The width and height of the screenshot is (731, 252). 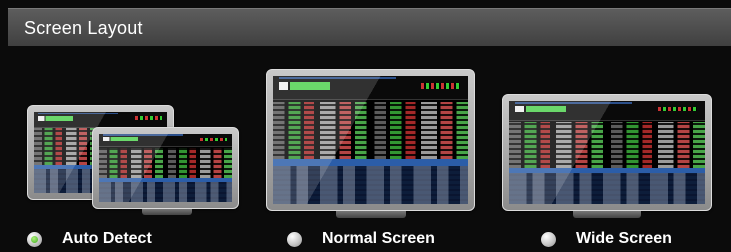 I want to click on option-auto-detect: Auto Detect, so click(x=89, y=239).